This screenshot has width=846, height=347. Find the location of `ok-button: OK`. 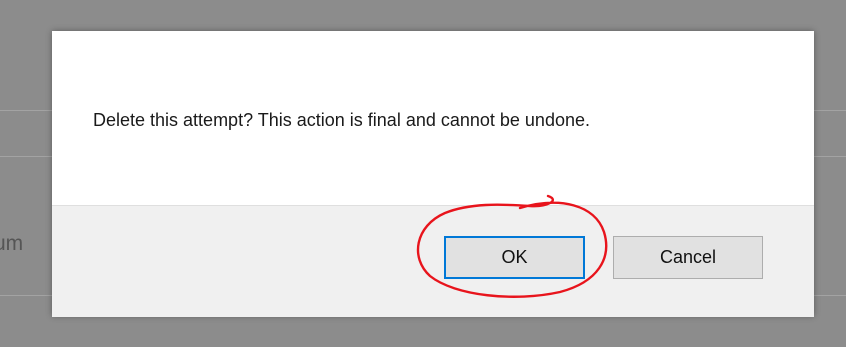

ok-button: OK is located at coordinates (514, 257).